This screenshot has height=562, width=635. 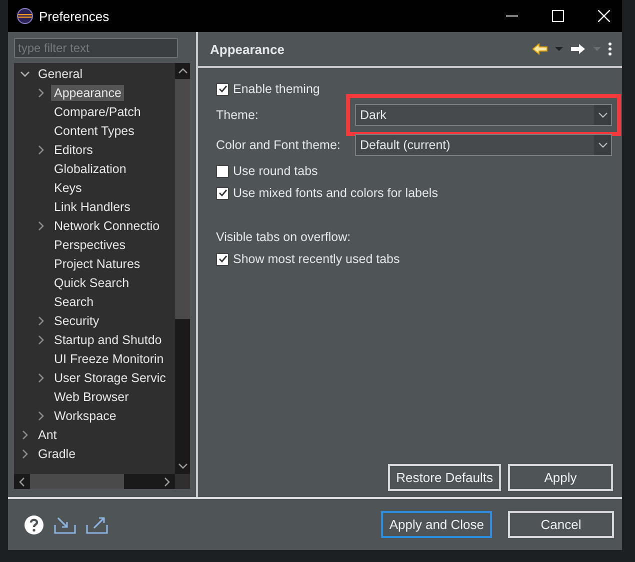 I want to click on button: Restore Defaults, so click(x=444, y=477).